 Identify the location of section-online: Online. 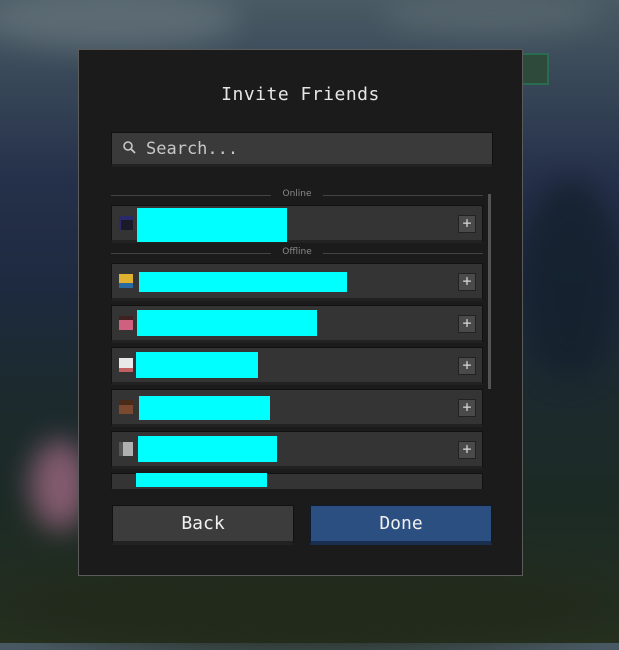
(297, 196).